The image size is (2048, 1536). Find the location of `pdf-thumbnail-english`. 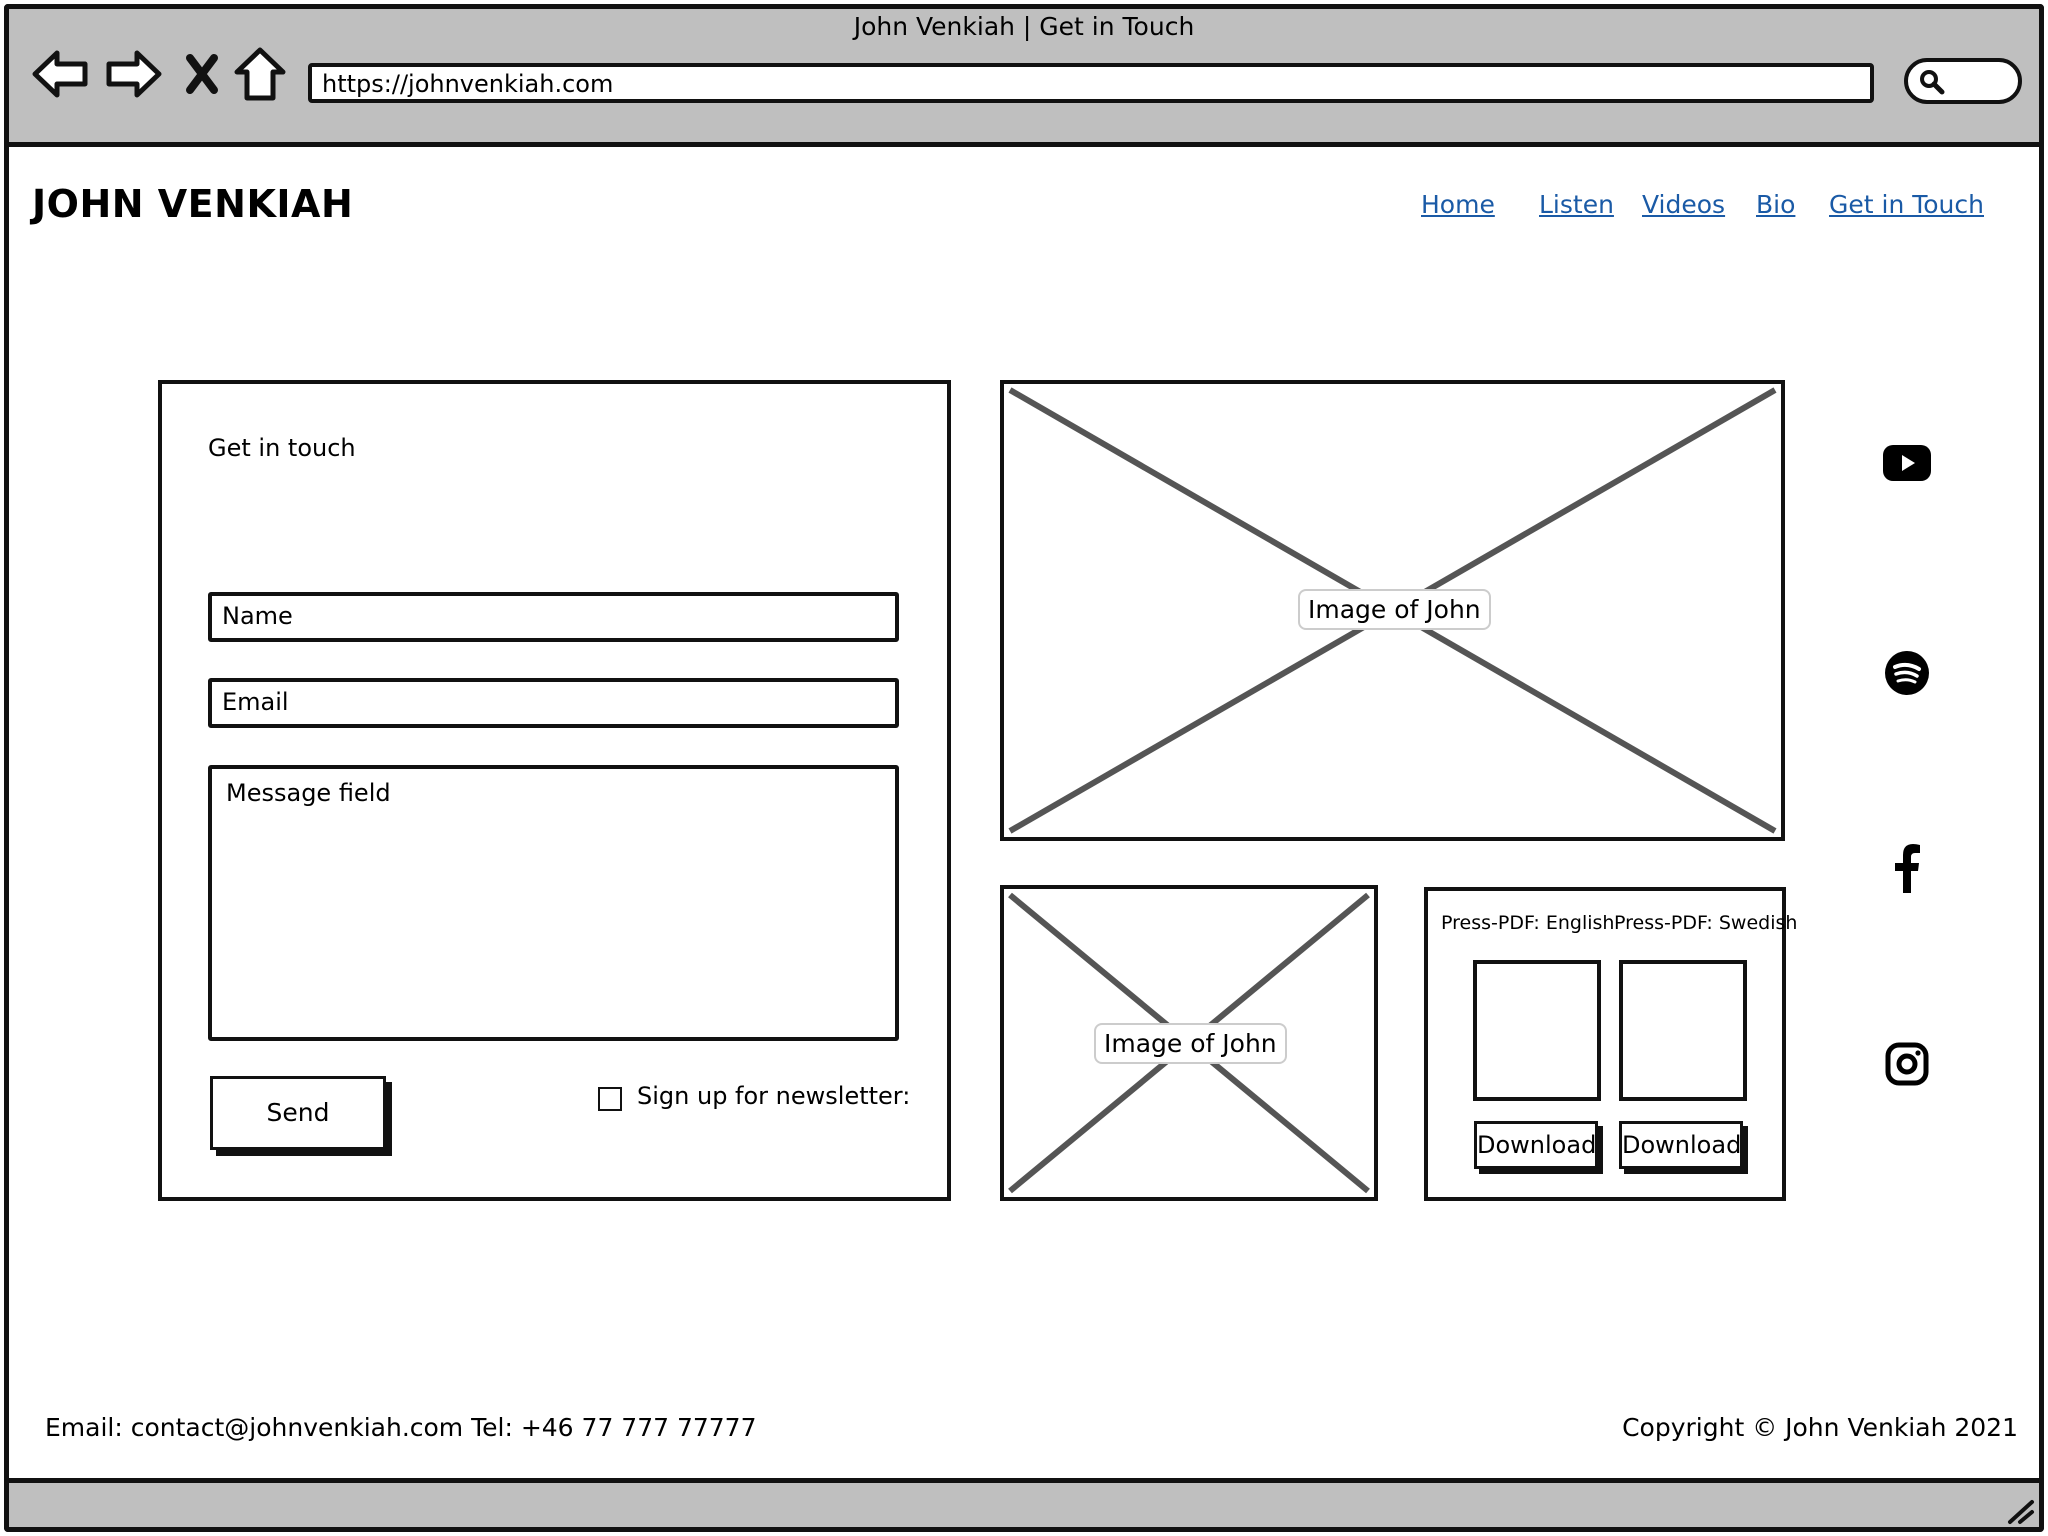

pdf-thumbnail-english is located at coordinates (1537, 1030).